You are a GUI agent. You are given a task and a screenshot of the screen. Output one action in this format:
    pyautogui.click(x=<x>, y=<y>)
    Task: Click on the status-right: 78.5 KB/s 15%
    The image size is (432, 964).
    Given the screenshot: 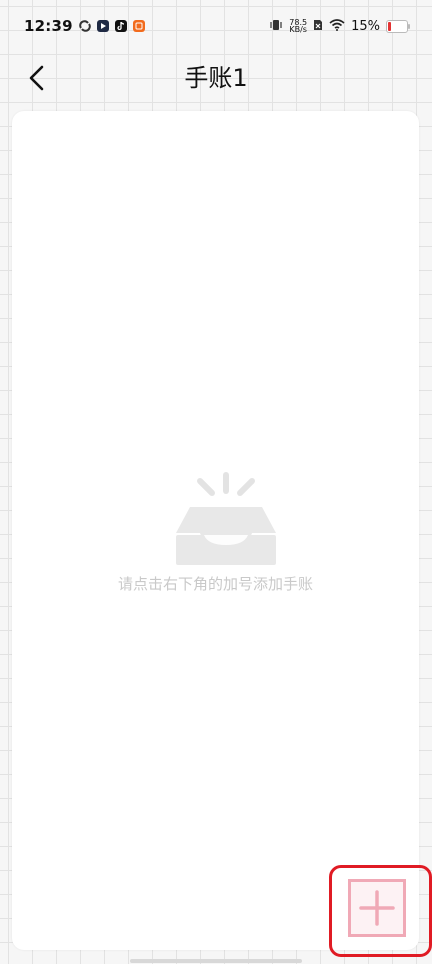 What is the action you would take?
    pyautogui.click(x=339, y=26)
    